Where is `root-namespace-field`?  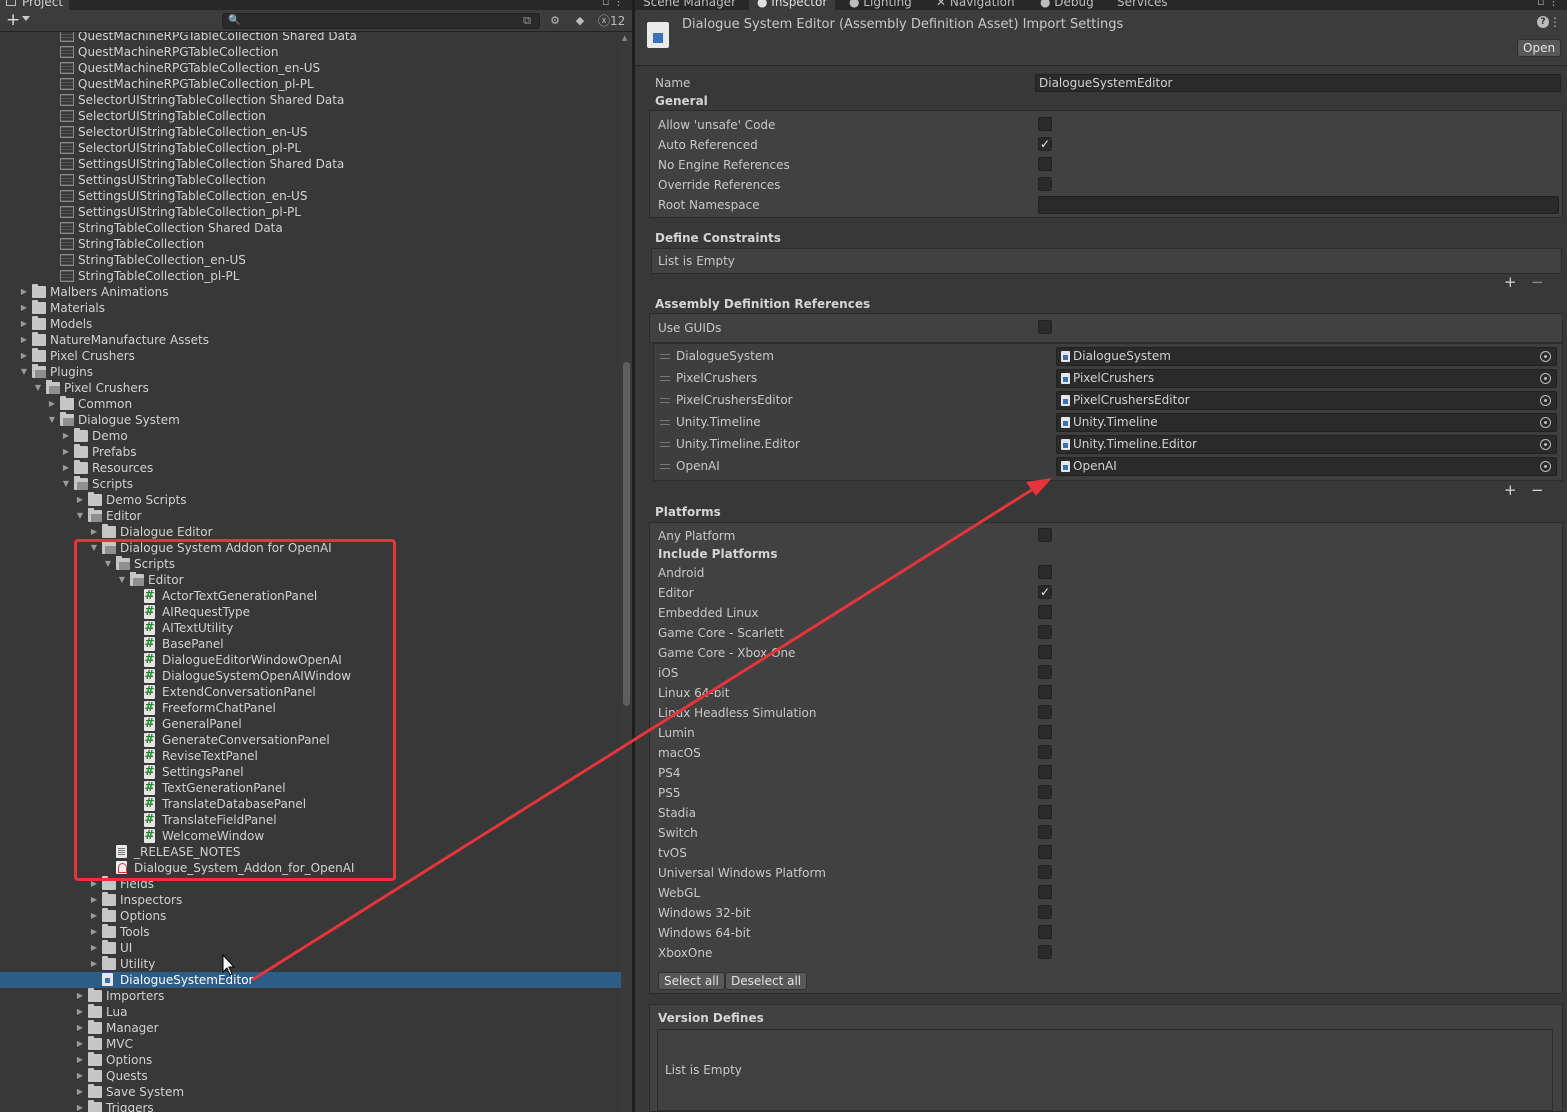 root-namespace-field is located at coordinates (1298, 205).